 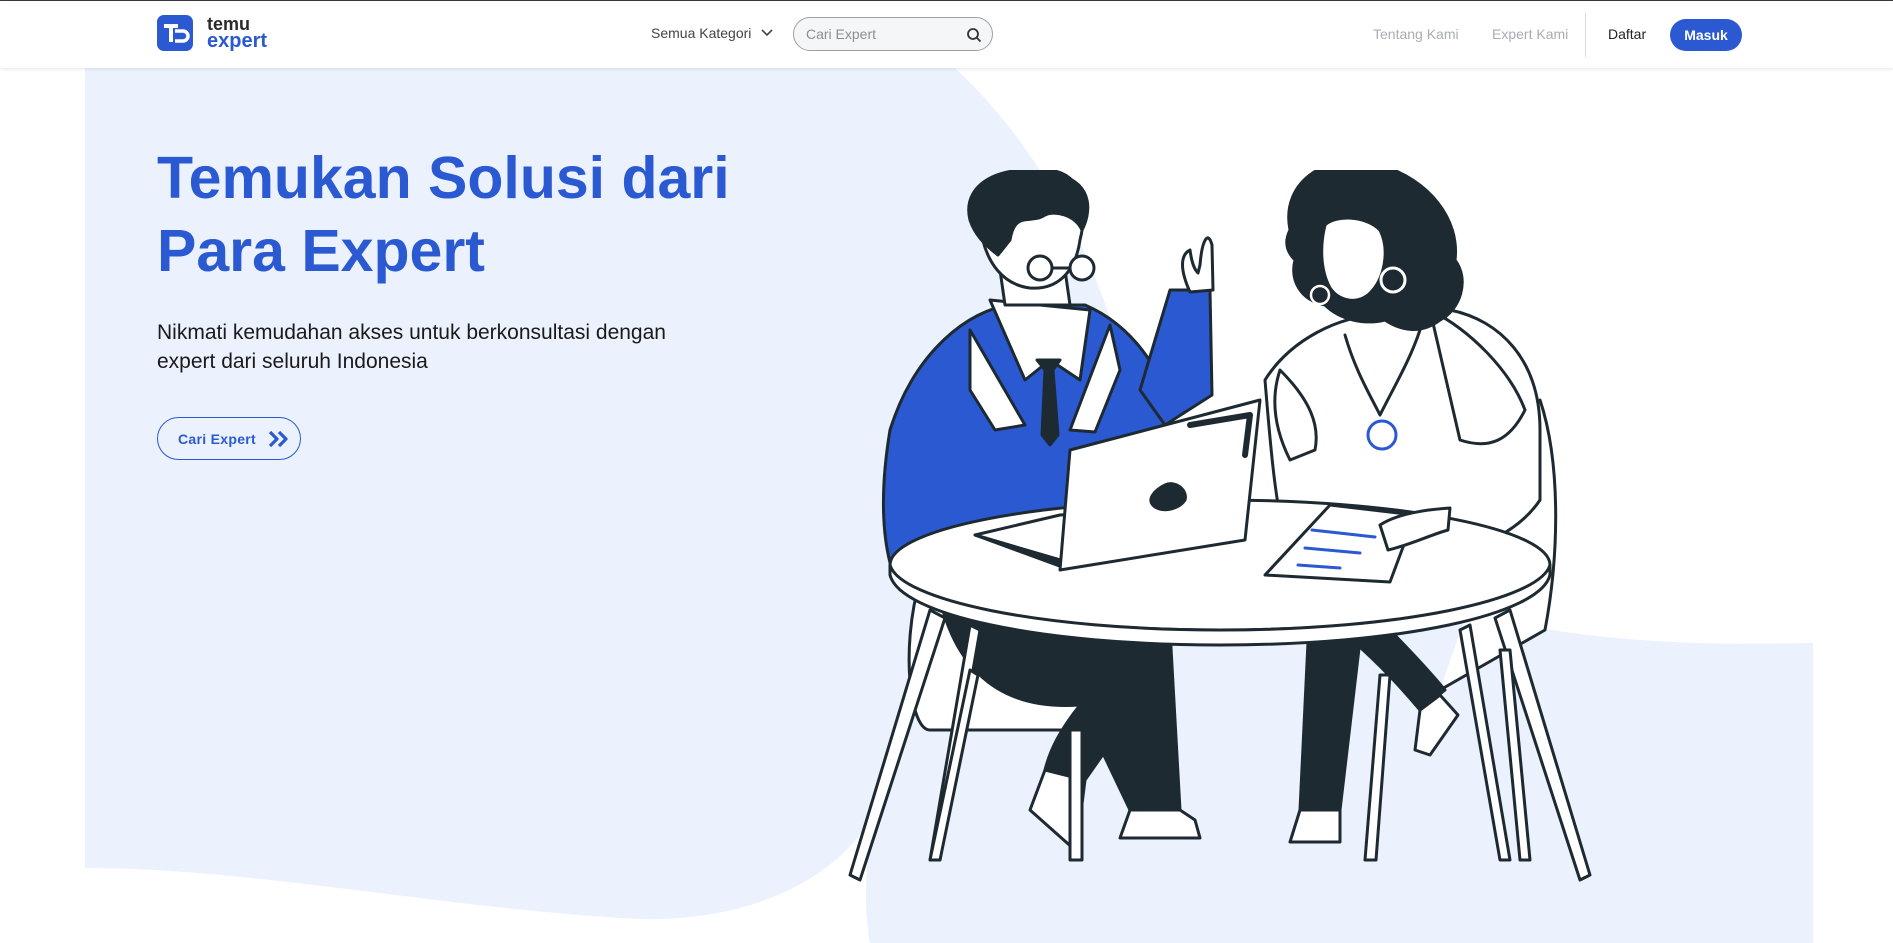 What do you see at coordinates (217, 438) in the screenshot?
I see `cari-expert-button-label: Cari Expert` at bounding box center [217, 438].